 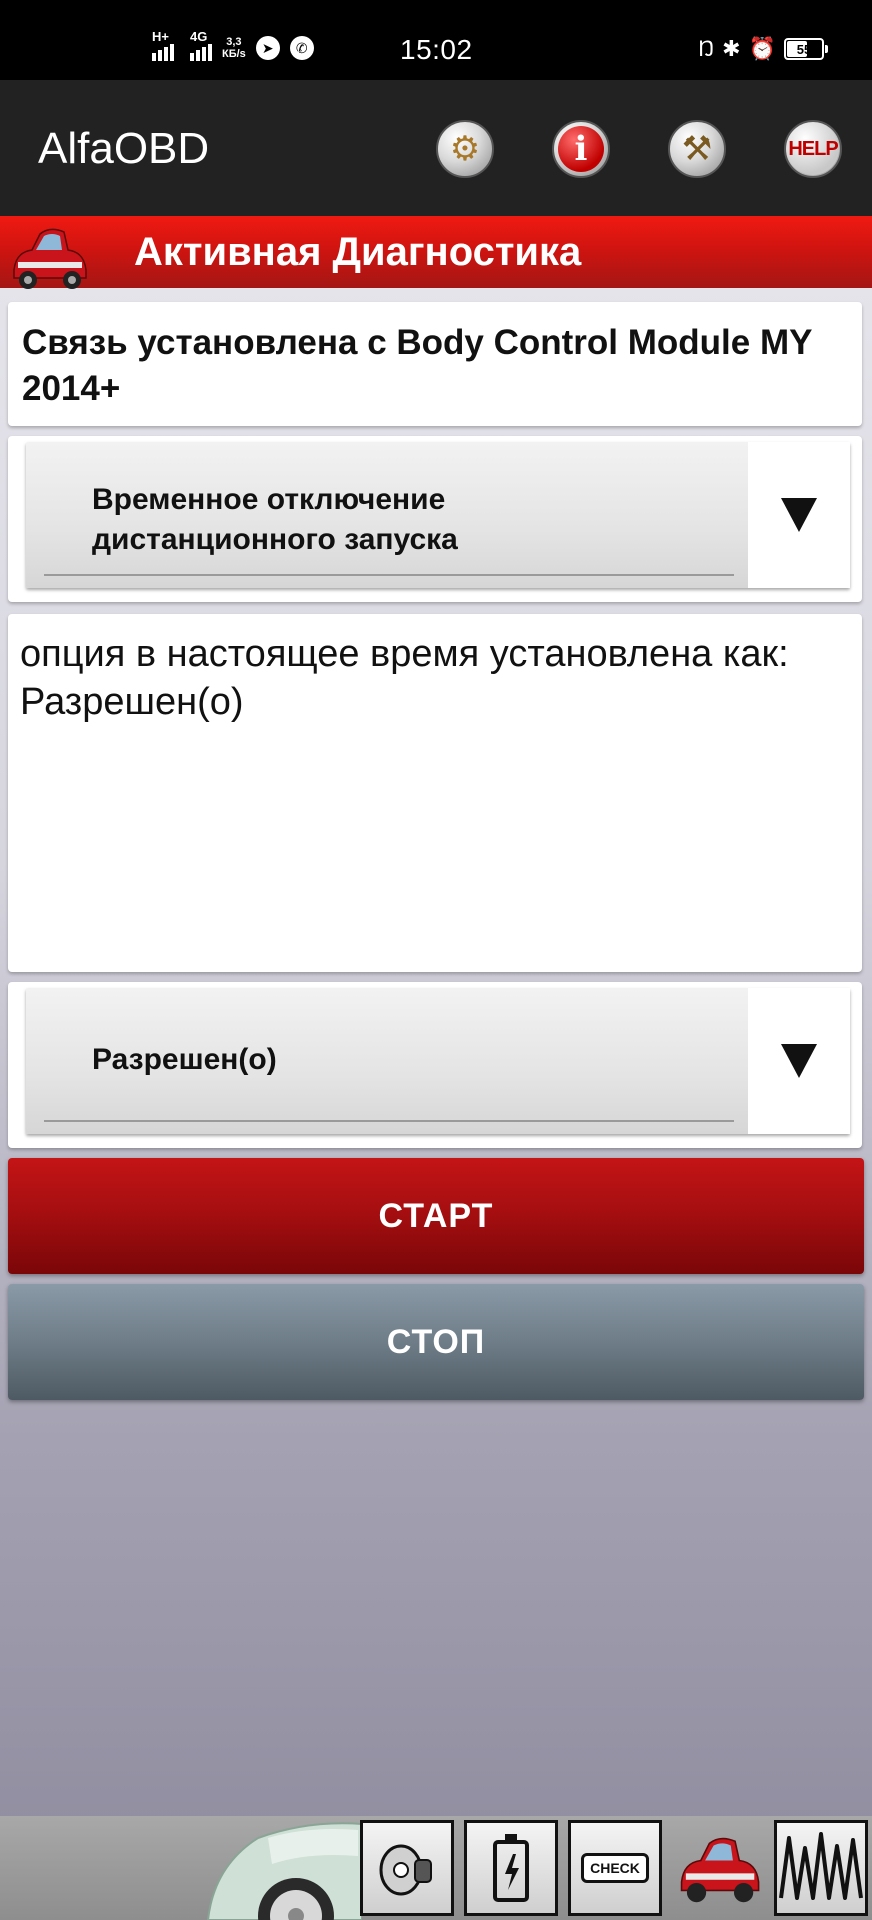 What do you see at coordinates (275, 539) in the screenshot?
I see `function-line-2: дистанционного запуска` at bounding box center [275, 539].